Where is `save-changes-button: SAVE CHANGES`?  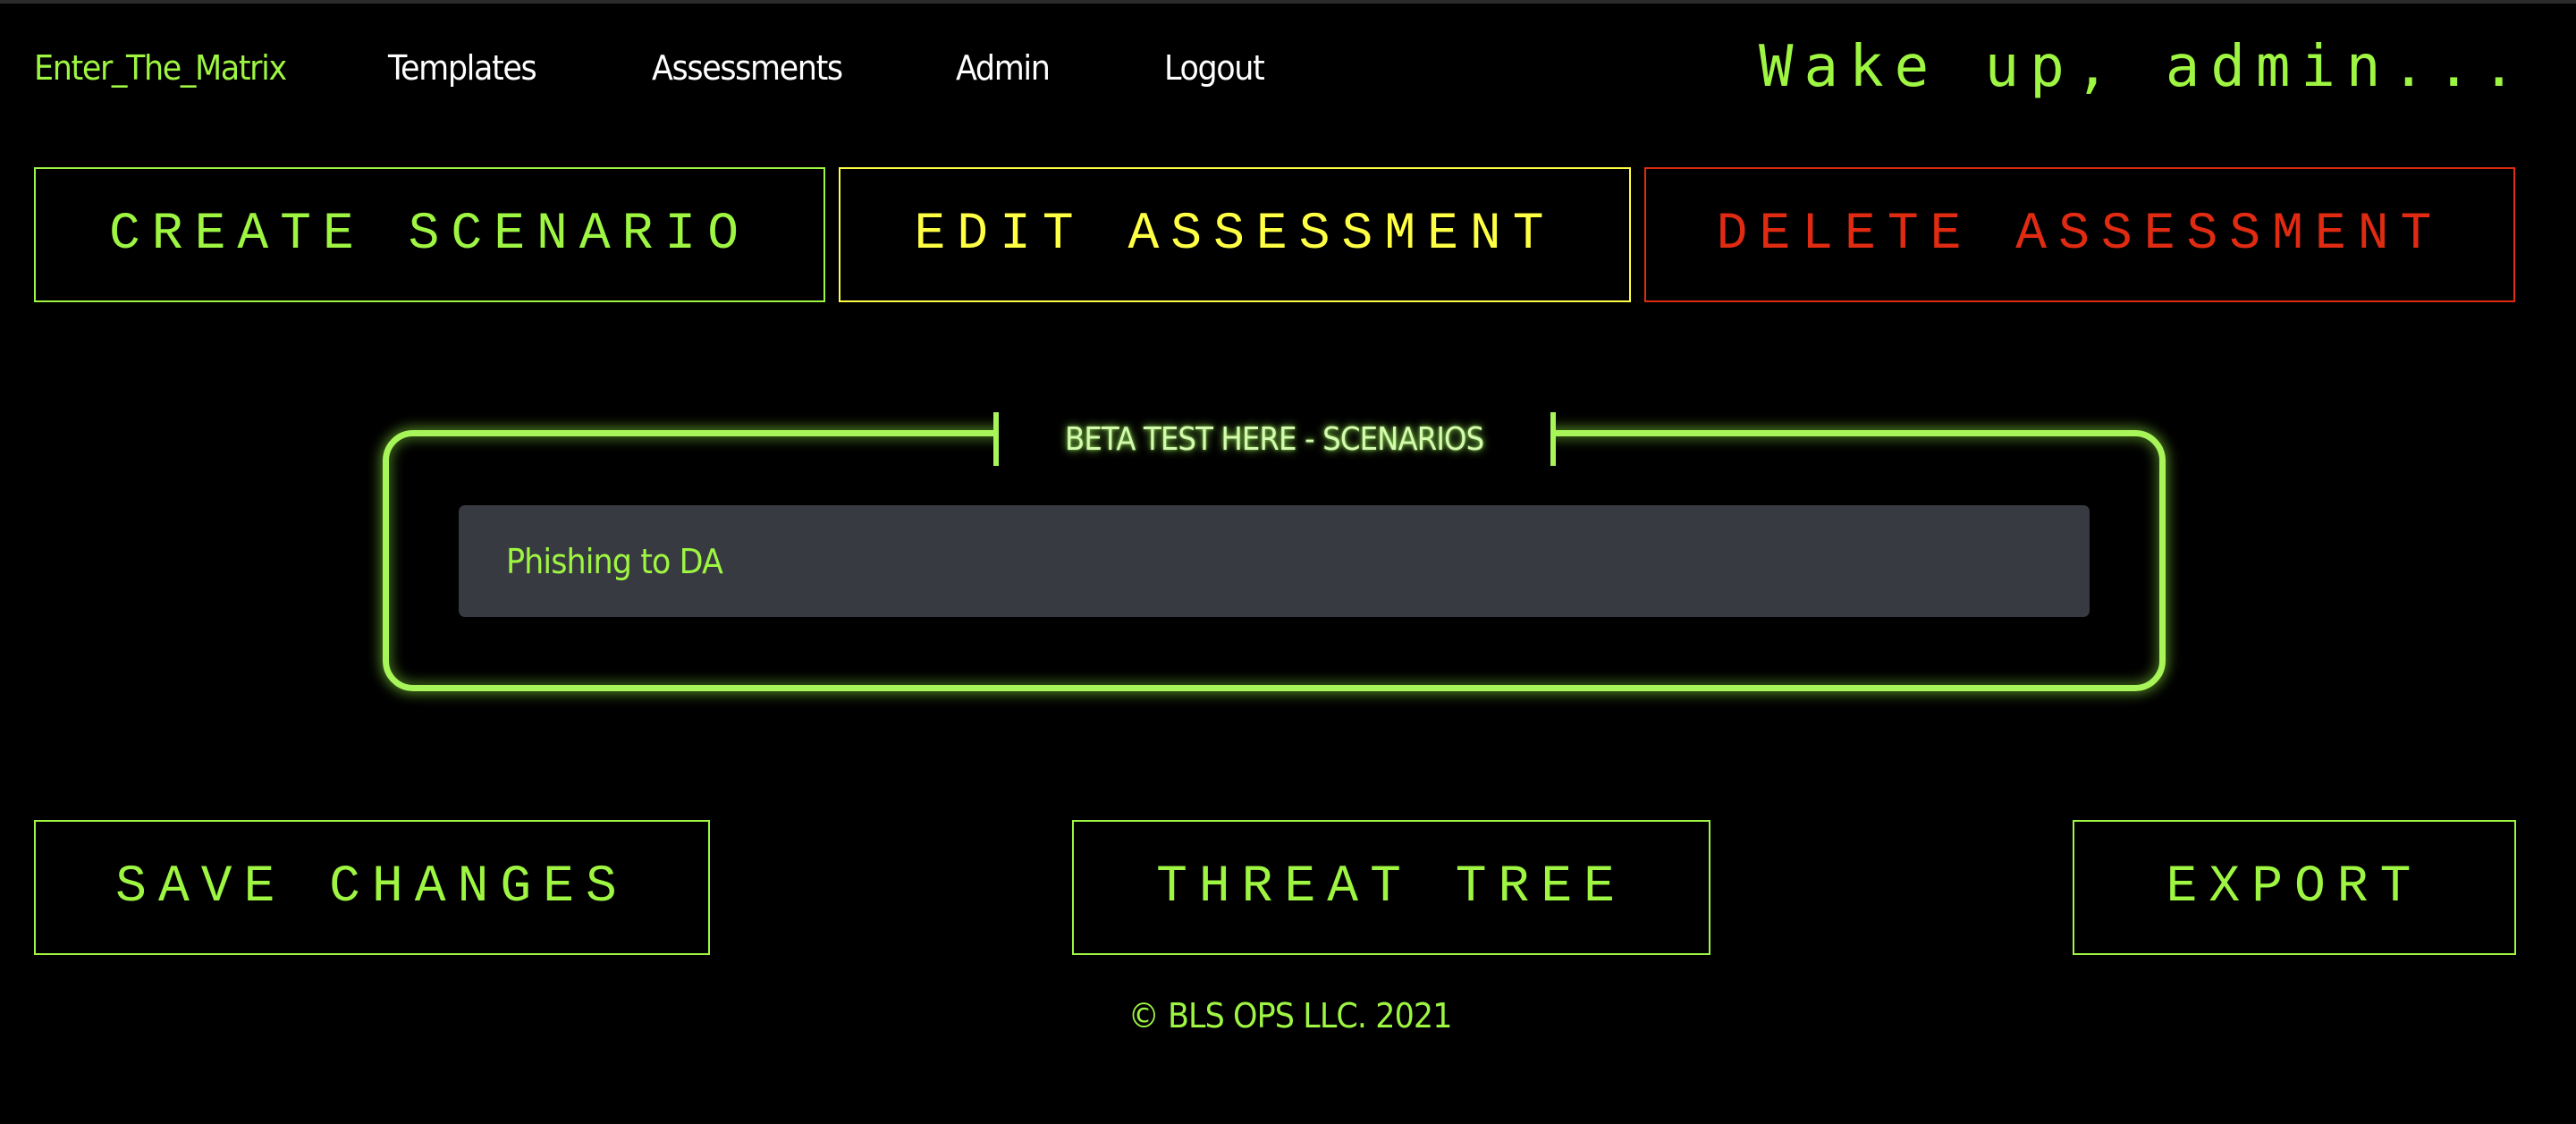
save-changes-button: SAVE CHANGES is located at coordinates (372, 888).